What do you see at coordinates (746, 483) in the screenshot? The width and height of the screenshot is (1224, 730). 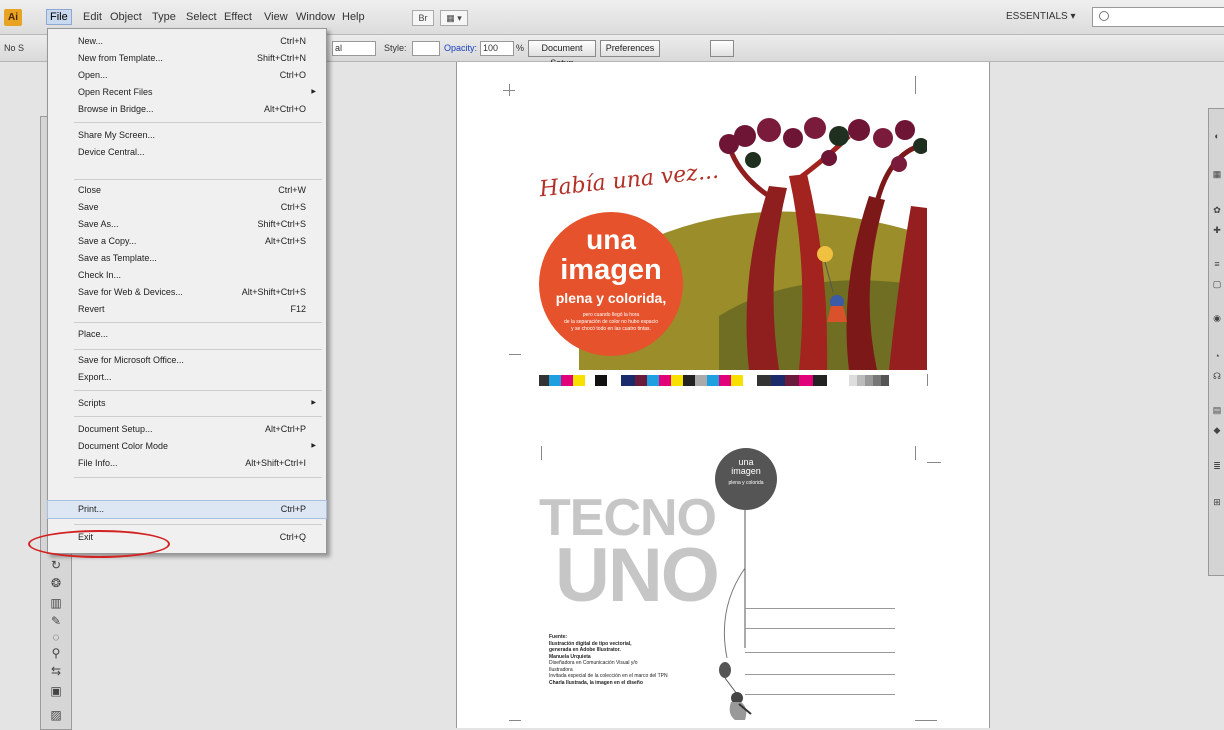 I see `balloon-line3: plena y colorida` at bounding box center [746, 483].